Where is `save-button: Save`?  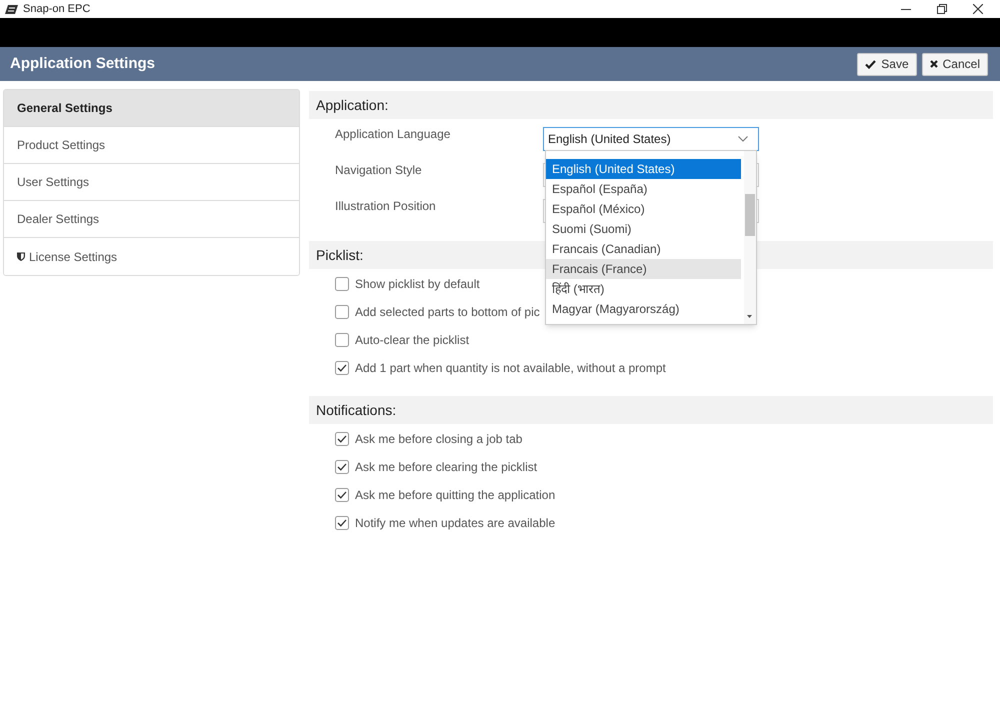 save-button: Save is located at coordinates (887, 64).